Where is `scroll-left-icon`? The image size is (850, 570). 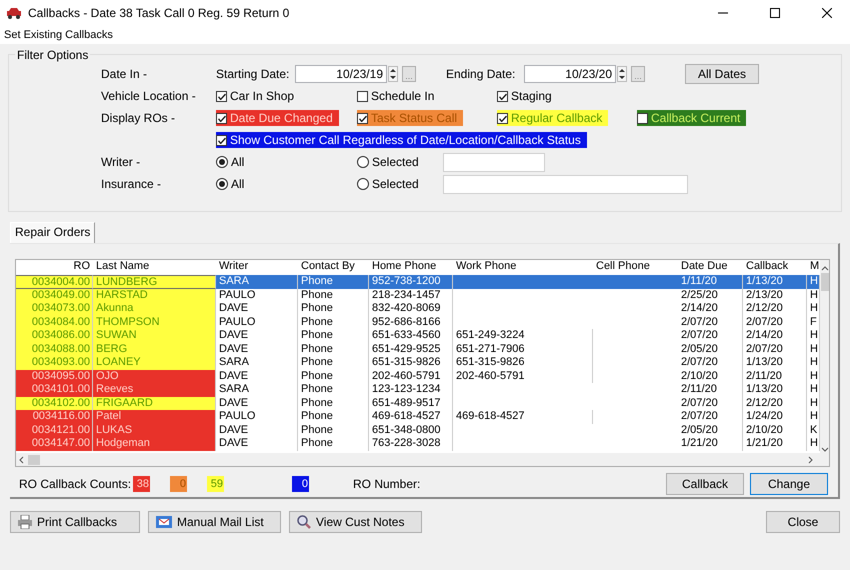
scroll-left-icon is located at coordinates (21, 460).